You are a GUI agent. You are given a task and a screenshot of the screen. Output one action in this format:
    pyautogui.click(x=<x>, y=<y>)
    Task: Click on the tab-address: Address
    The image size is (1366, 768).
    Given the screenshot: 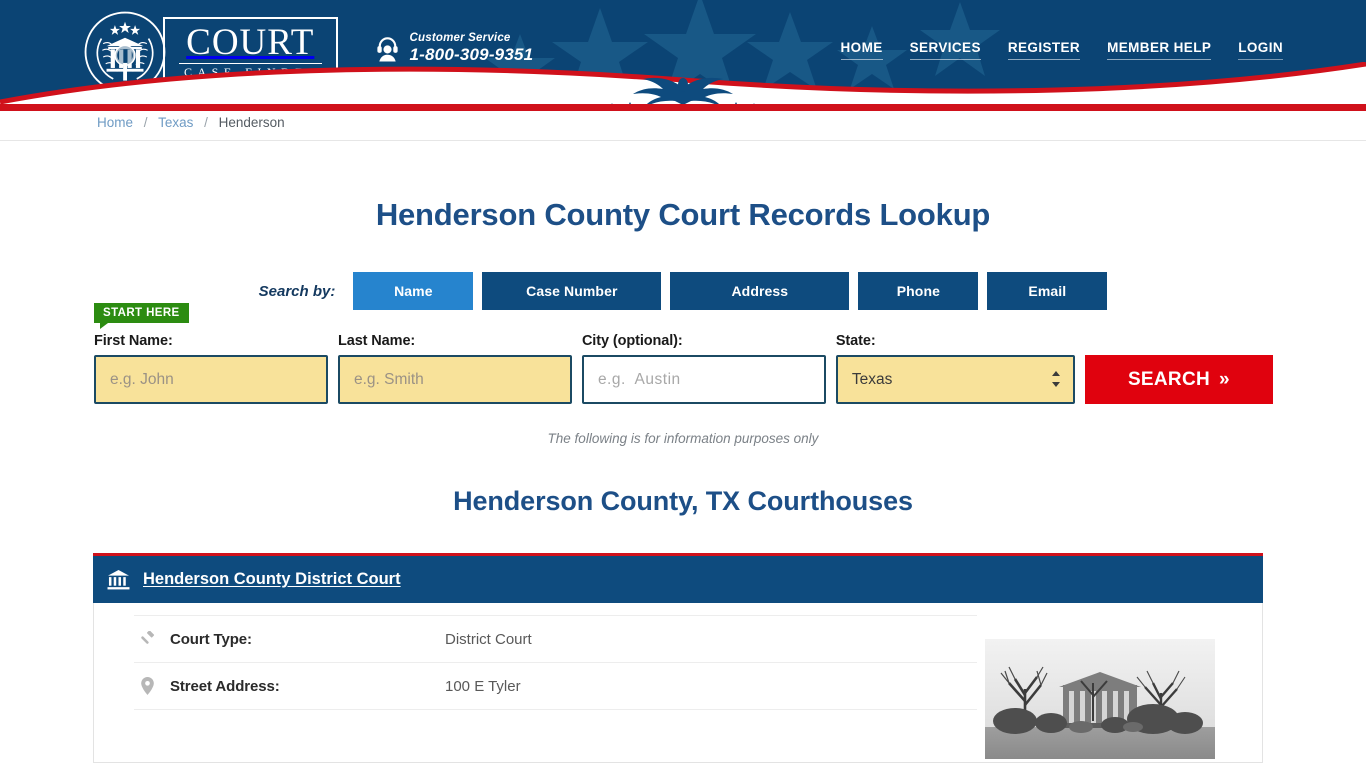 What is the action you would take?
    pyautogui.click(x=760, y=291)
    